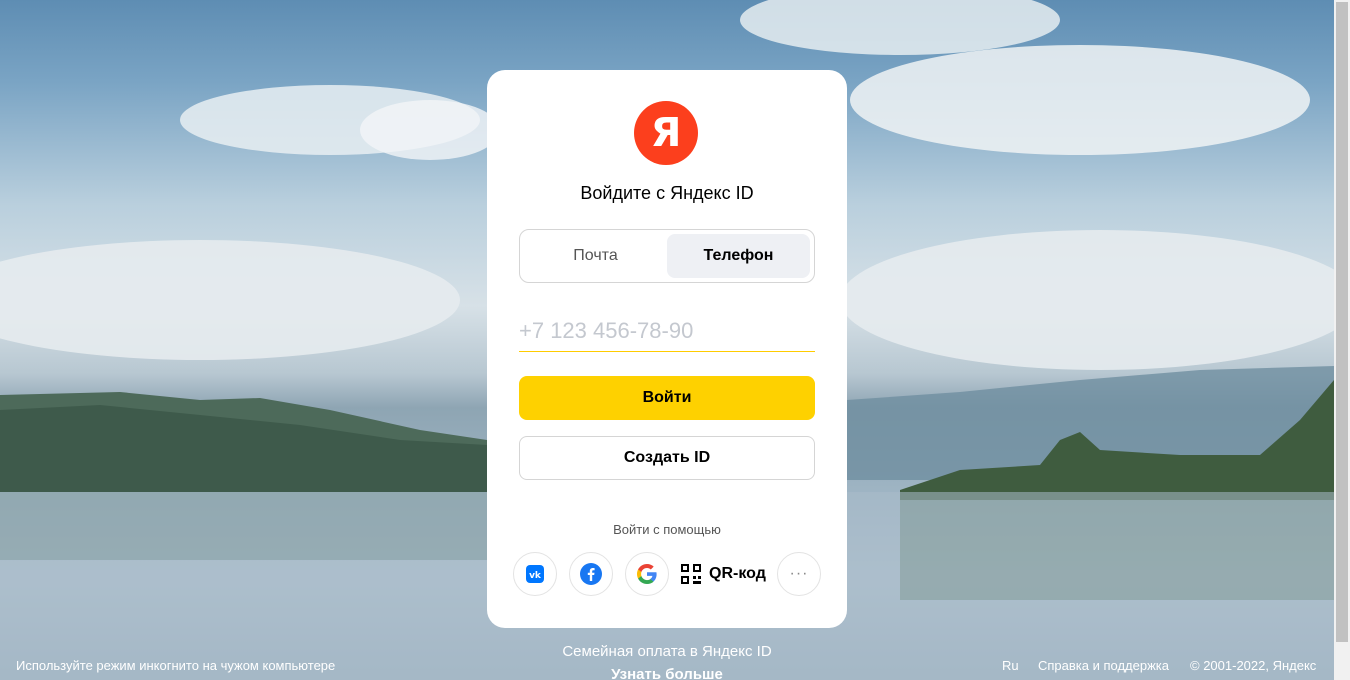 The height and width of the screenshot is (680, 1350). I want to click on tab-phone: Телефон, so click(738, 256).